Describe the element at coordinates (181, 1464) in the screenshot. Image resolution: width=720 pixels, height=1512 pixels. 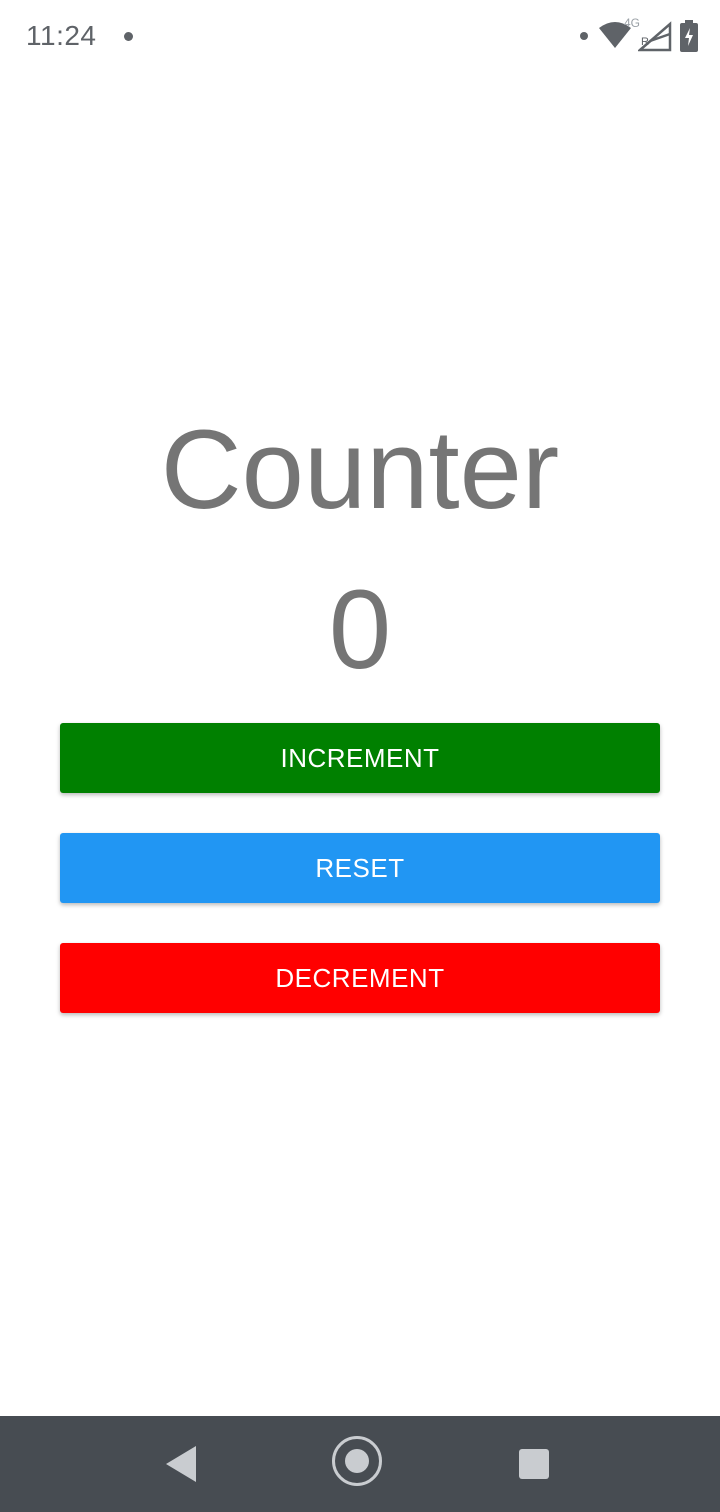
I see `back-icon` at that location.